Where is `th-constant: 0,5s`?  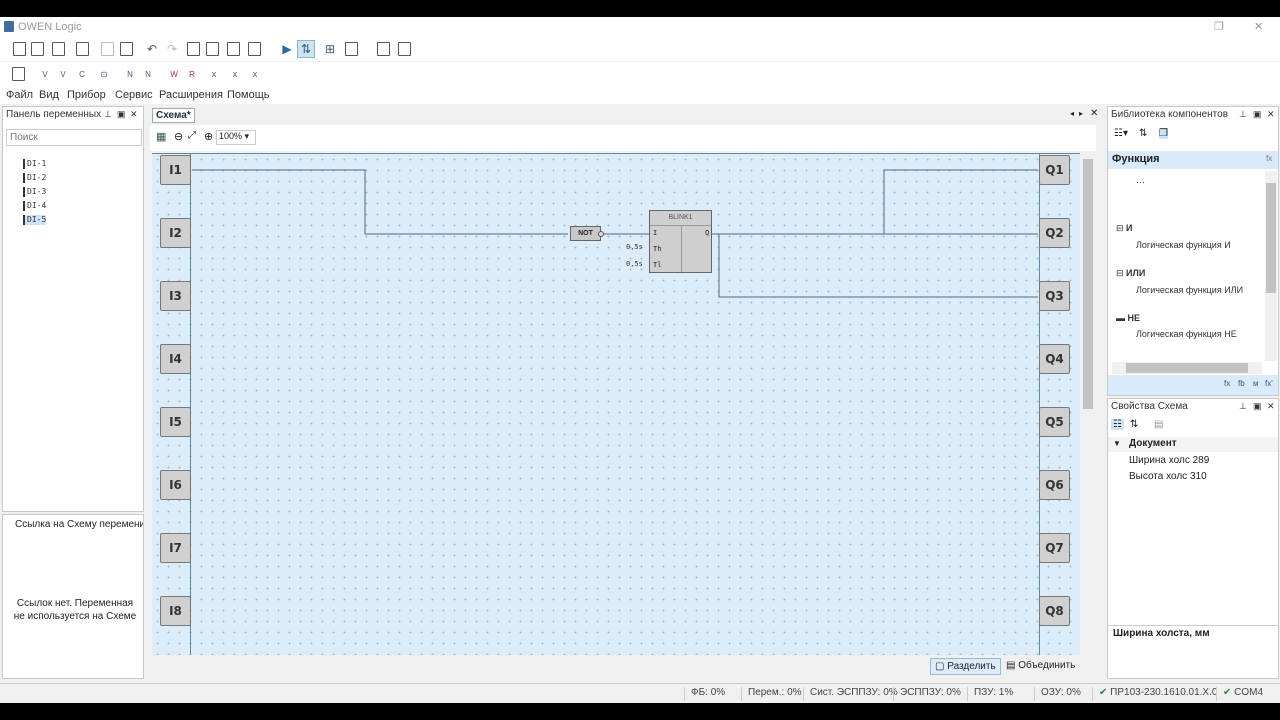
th-constant: 0,5s is located at coordinates (634, 247).